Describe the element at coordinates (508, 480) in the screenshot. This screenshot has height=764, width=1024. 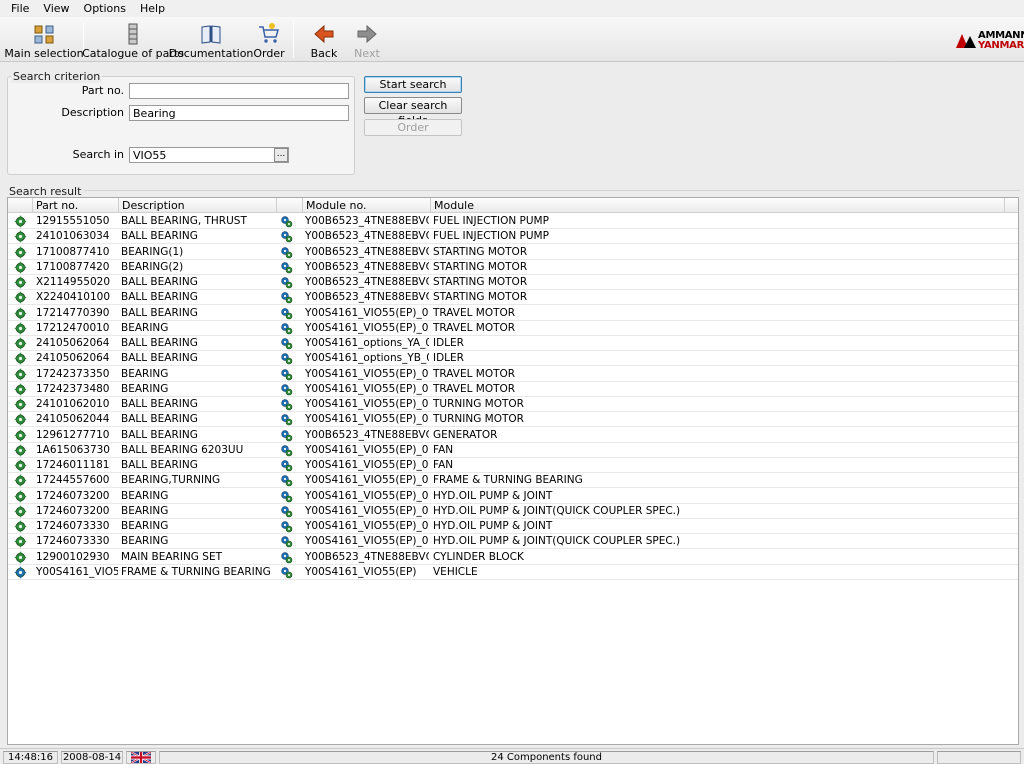
I see `cell-module: FRAME & TURNING BEARING` at that location.